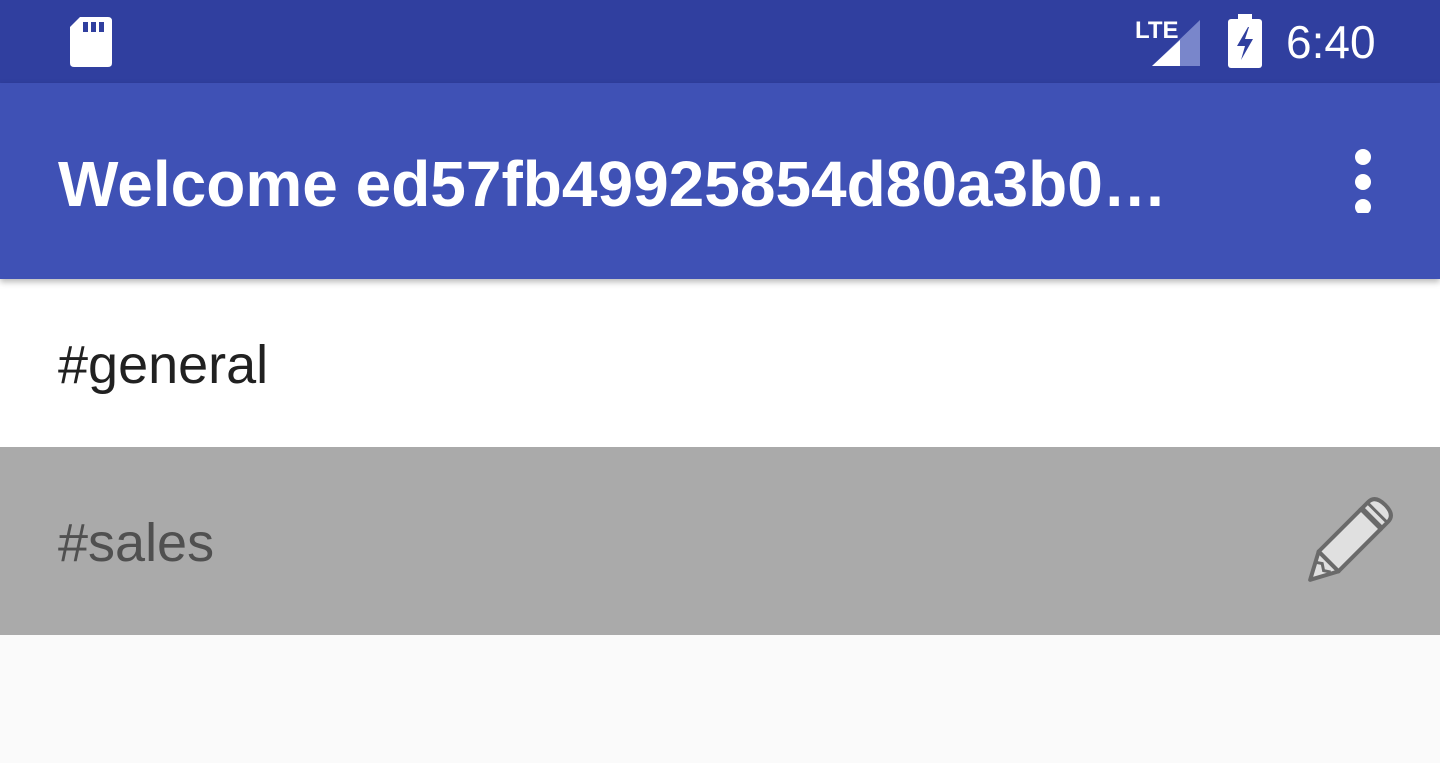 The width and height of the screenshot is (1440, 763). I want to click on sd-card-icon, so click(91, 42).